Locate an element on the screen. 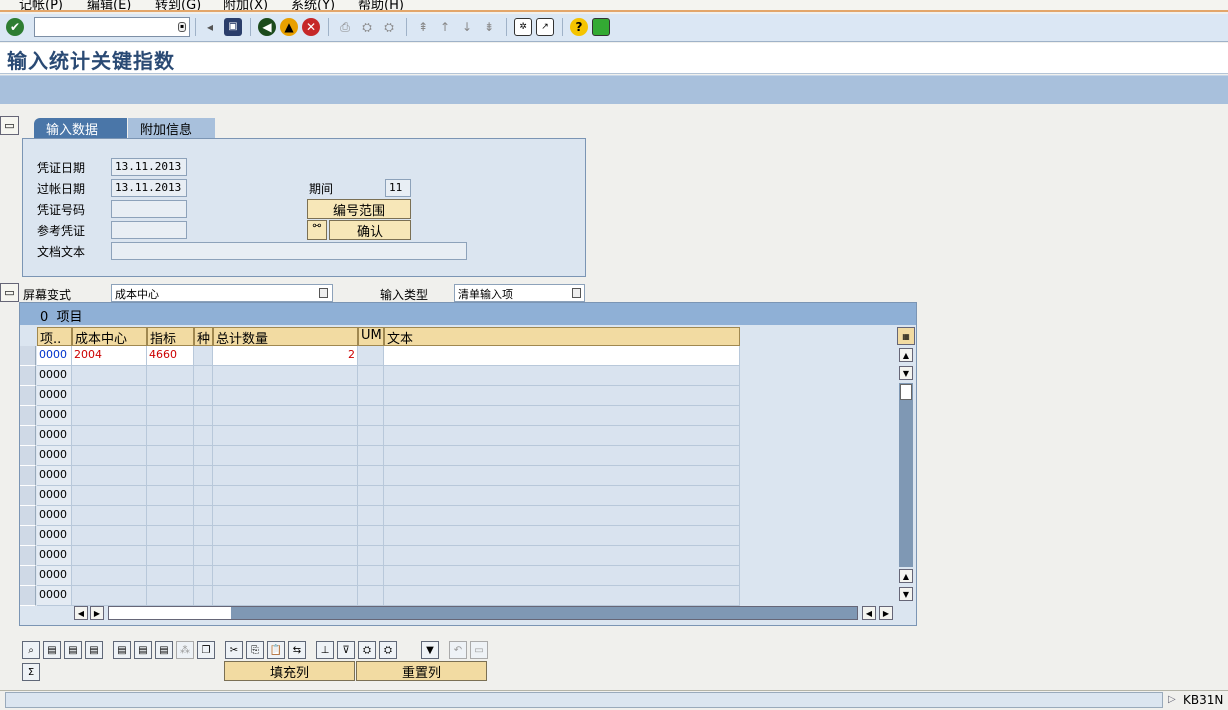 Image resolution: width=1228 pixels, height=710 pixels. scroll-left-icon: ◀ is located at coordinates (81, 613).